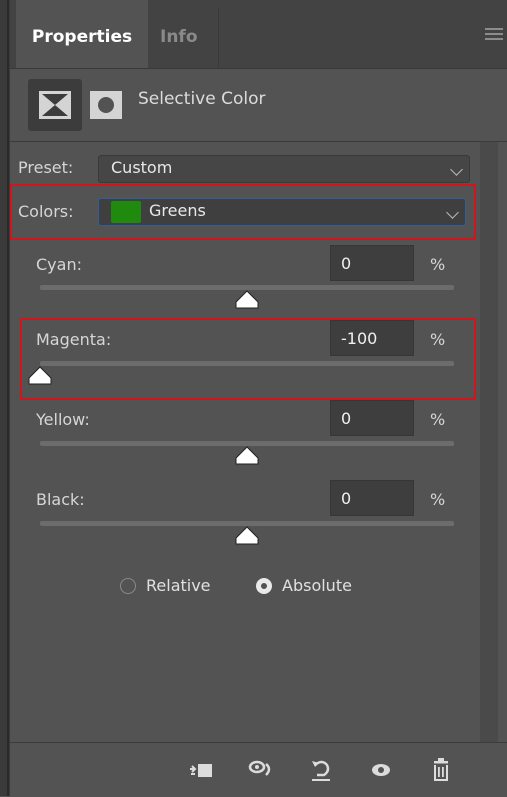  I want to click on magenta-value: -100, so click(359, 338).